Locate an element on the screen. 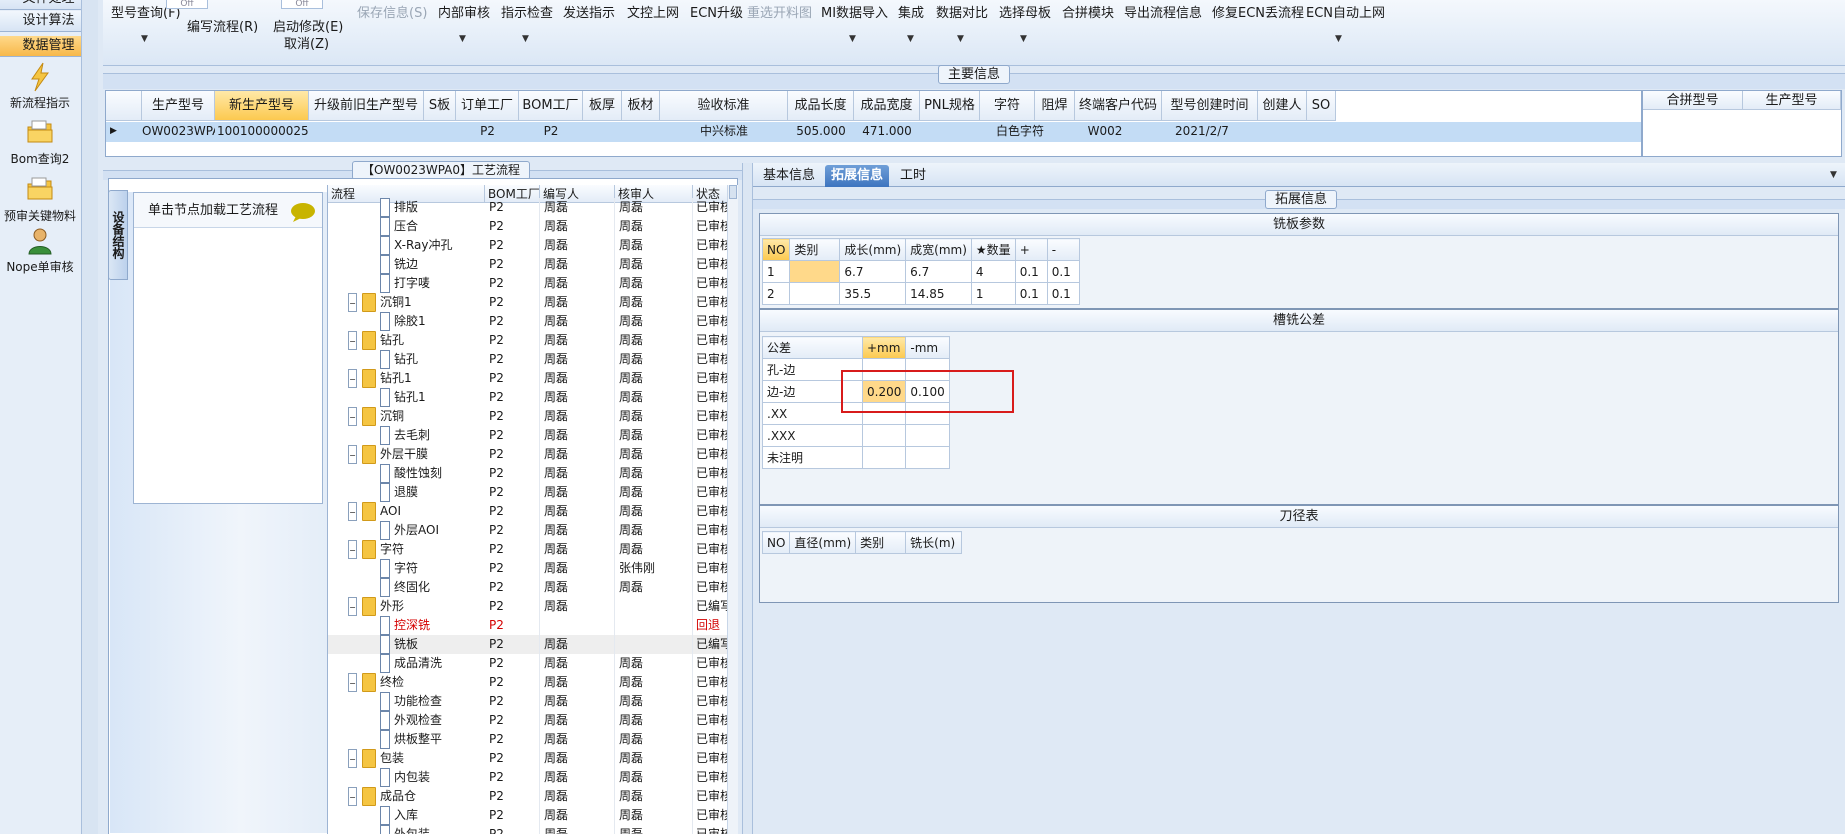 Image resolution: width=1845 pixels, height=834 pixels. equipment-structure-tab: 设备结构 is located at coordinates (118, 235).